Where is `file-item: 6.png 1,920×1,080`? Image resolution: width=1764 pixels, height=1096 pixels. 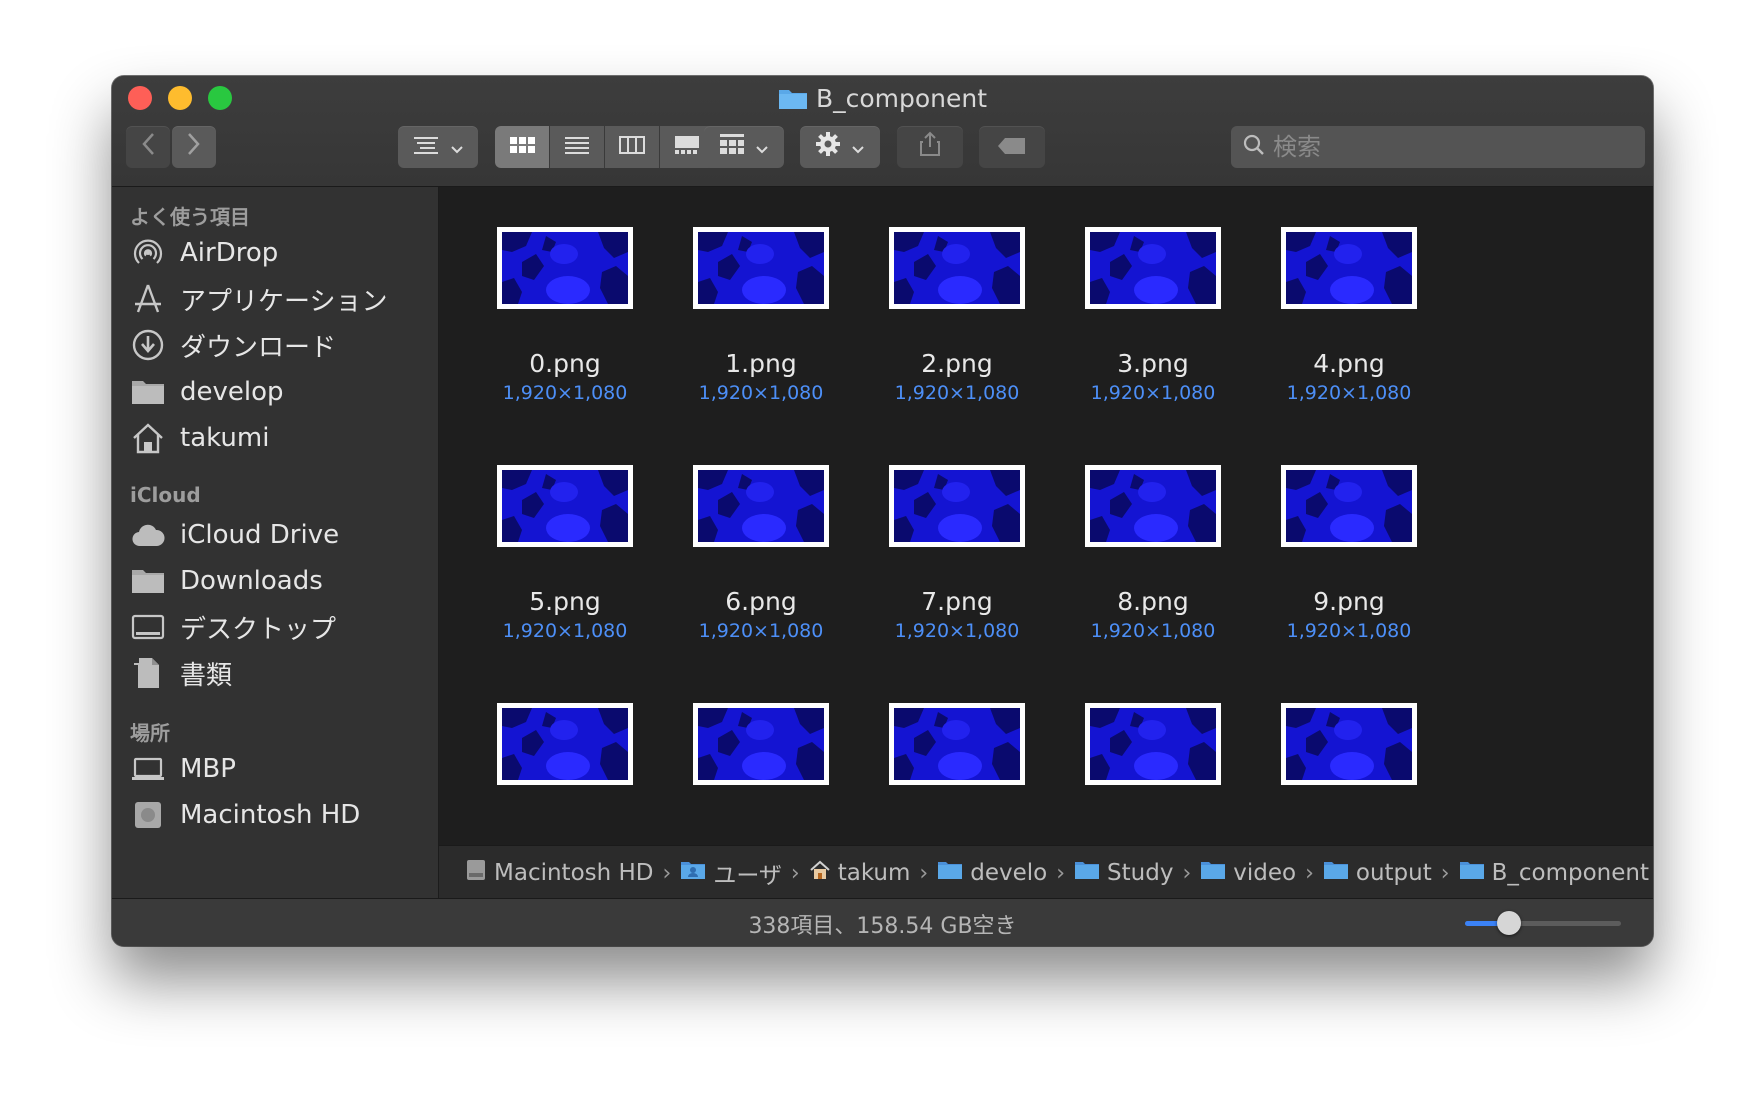
file-item: 6.png 1,920×1,080 is located at coordinates (761, 553).